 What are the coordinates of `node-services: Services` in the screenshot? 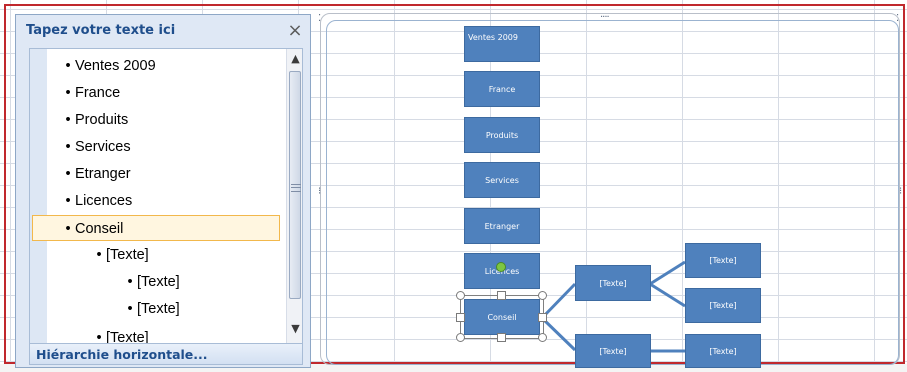 It's located at (502, 180).